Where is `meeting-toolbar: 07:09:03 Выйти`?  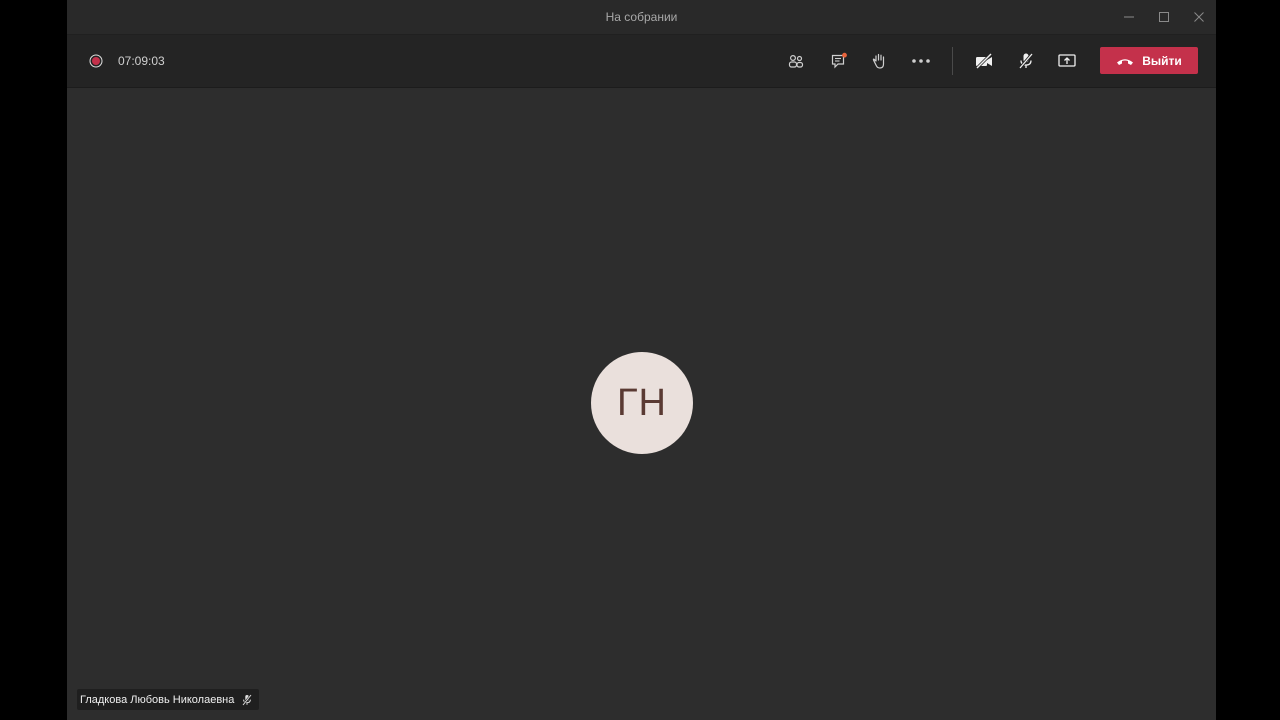 meeting-toolbar: 07:09:03 Выйти is located at coordinates (641, 61).